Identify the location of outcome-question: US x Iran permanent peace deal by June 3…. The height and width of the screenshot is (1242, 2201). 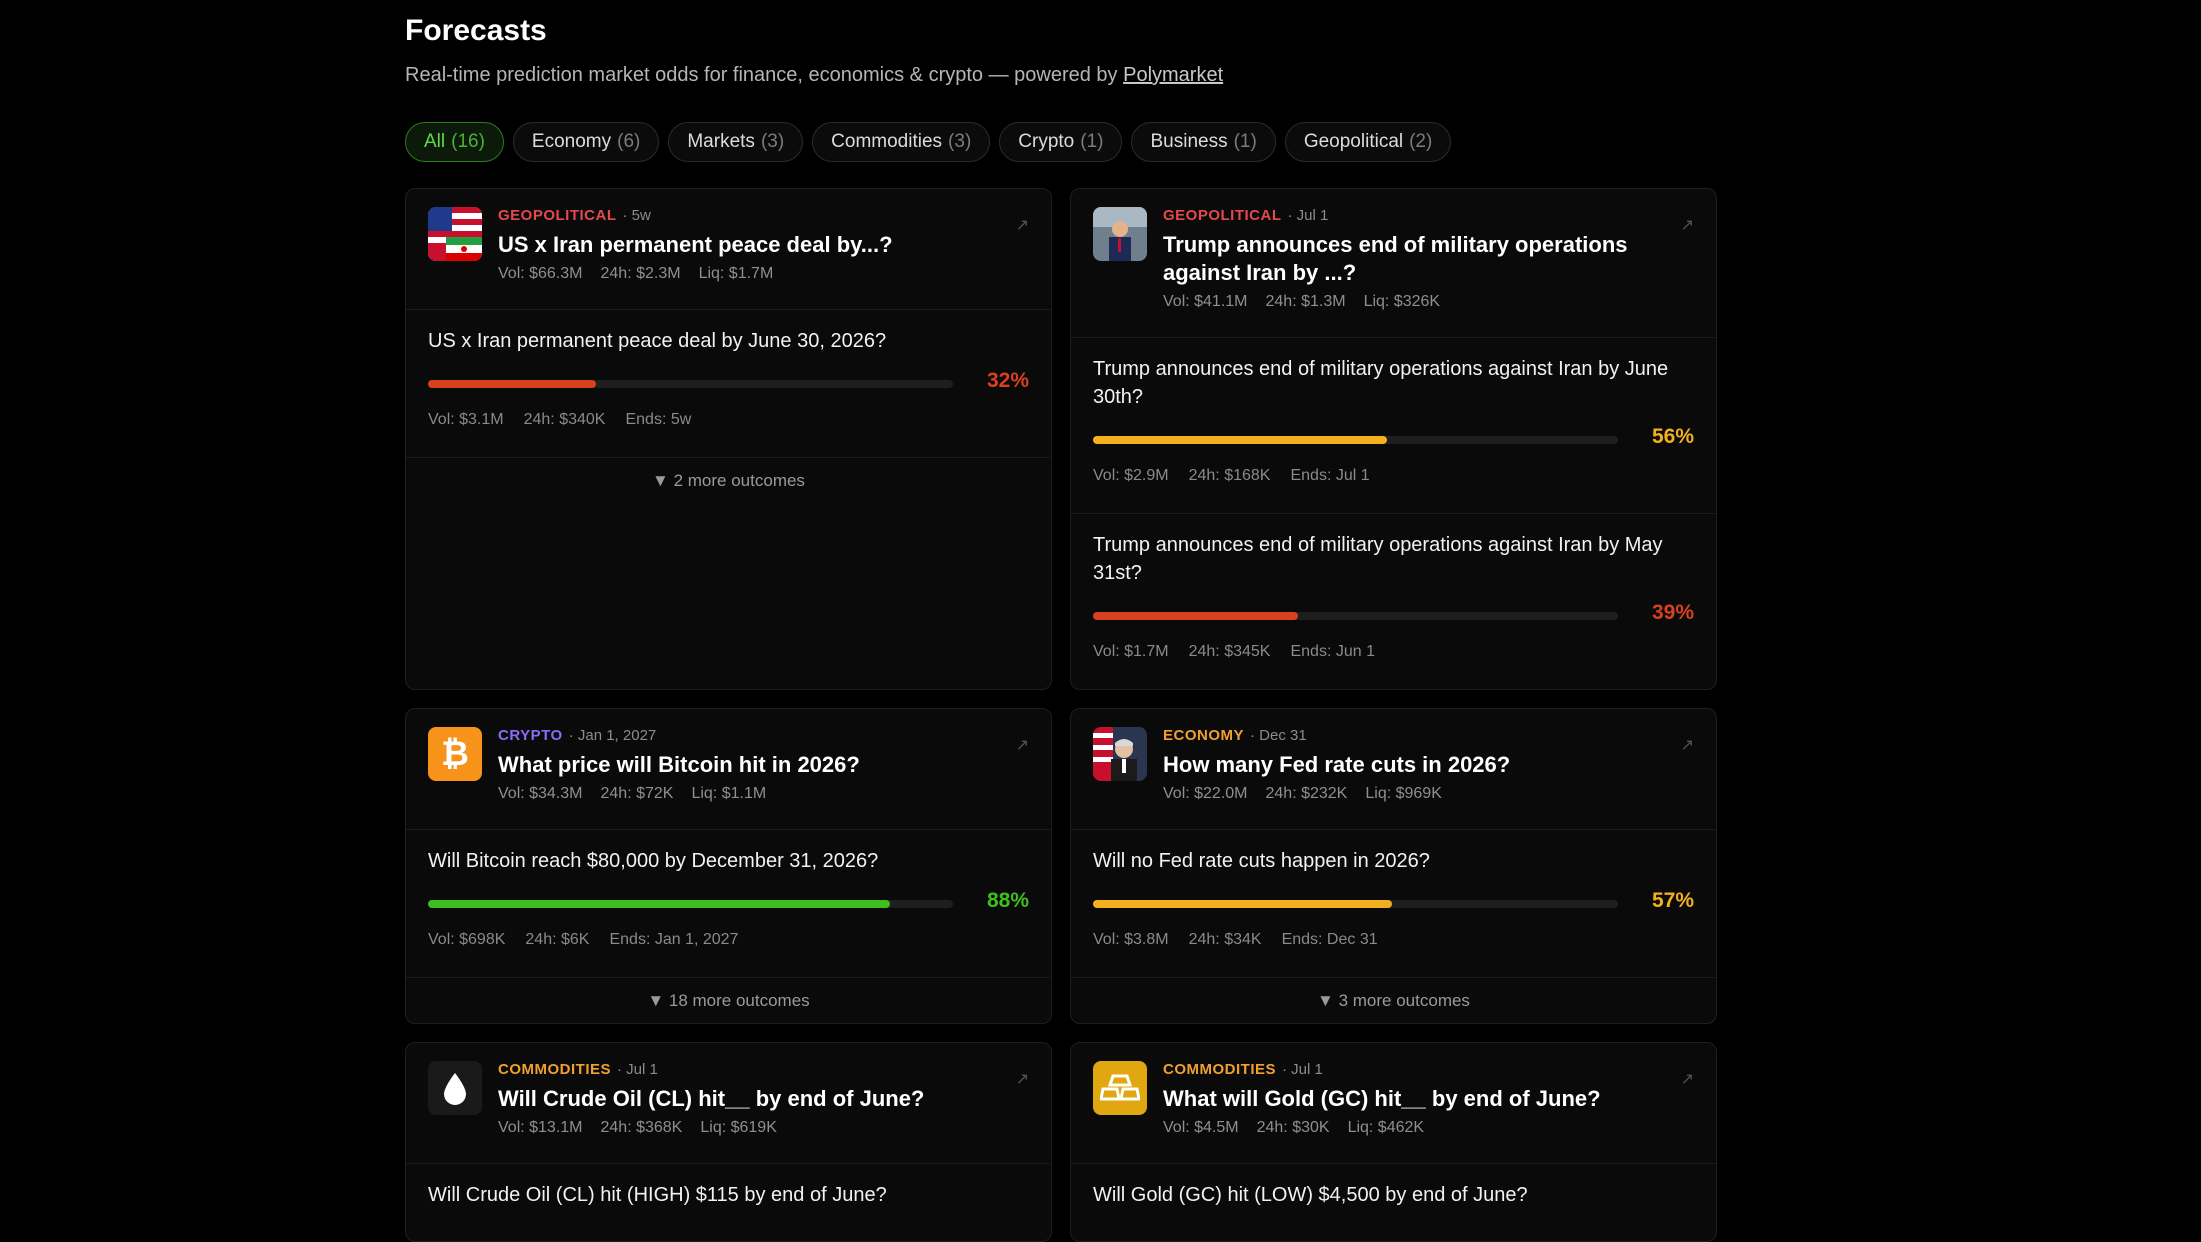
(657, 341).